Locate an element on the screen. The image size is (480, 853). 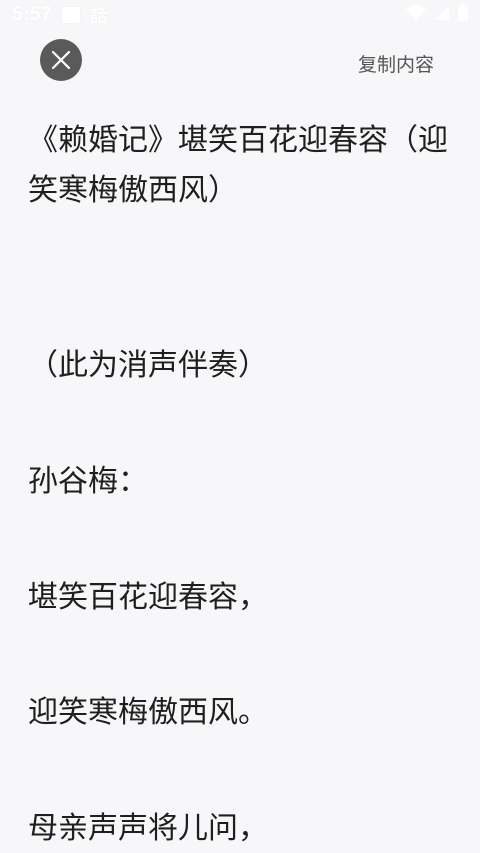
battery-icon is located at coordinates (463, 15).